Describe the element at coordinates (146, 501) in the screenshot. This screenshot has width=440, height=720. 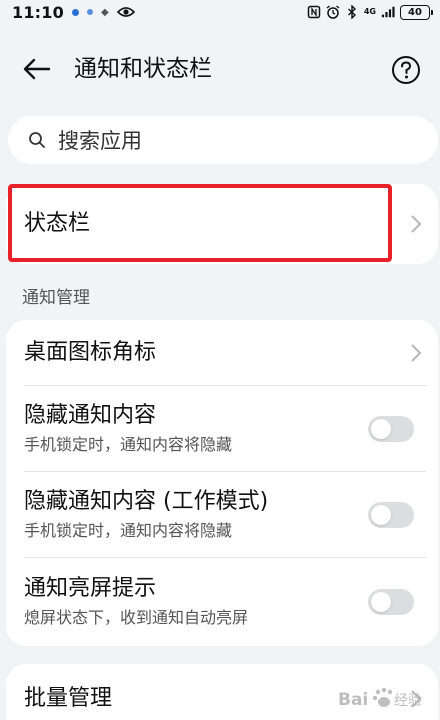
I see `list-item-title: 隐藏通知内容 (工作模式)` at that location.